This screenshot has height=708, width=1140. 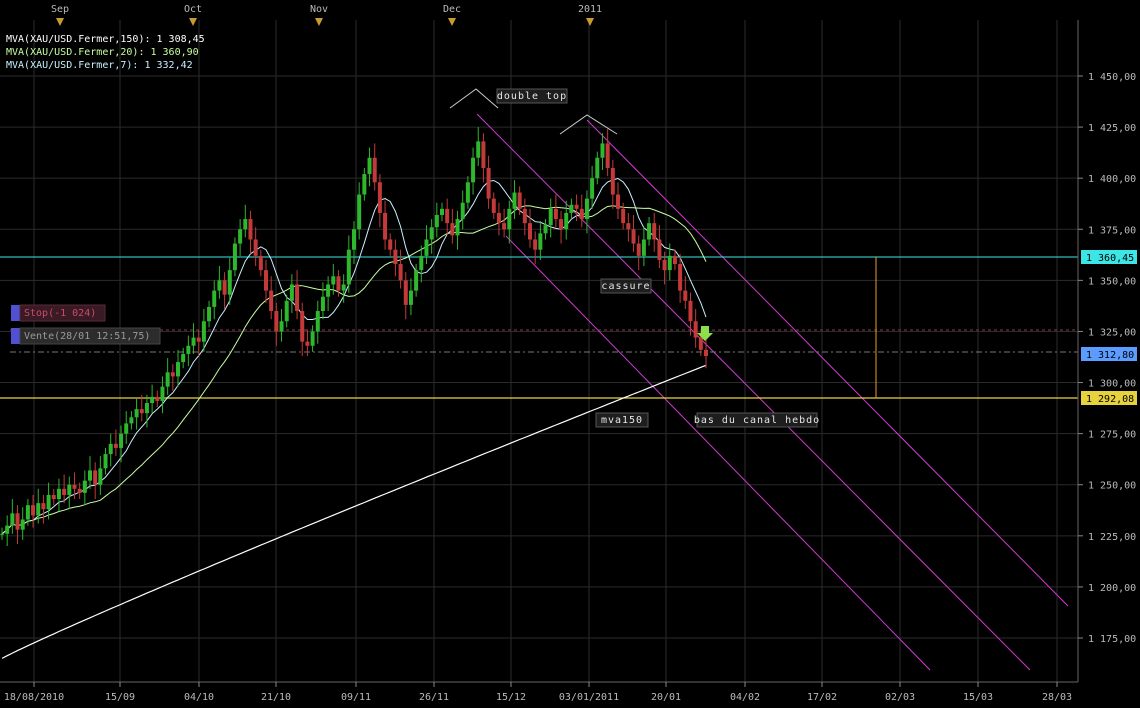 I want to click on price-marker-cyan: 1 360,45, so click(x=1109, y=257).